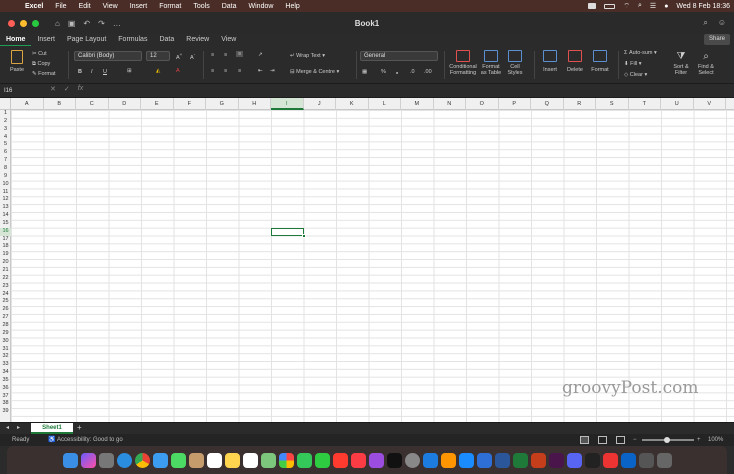  What do you see at coordinates (5, 231) in the screenshot?
I see `row-header-16: 16` at bounding box center [5, 231].